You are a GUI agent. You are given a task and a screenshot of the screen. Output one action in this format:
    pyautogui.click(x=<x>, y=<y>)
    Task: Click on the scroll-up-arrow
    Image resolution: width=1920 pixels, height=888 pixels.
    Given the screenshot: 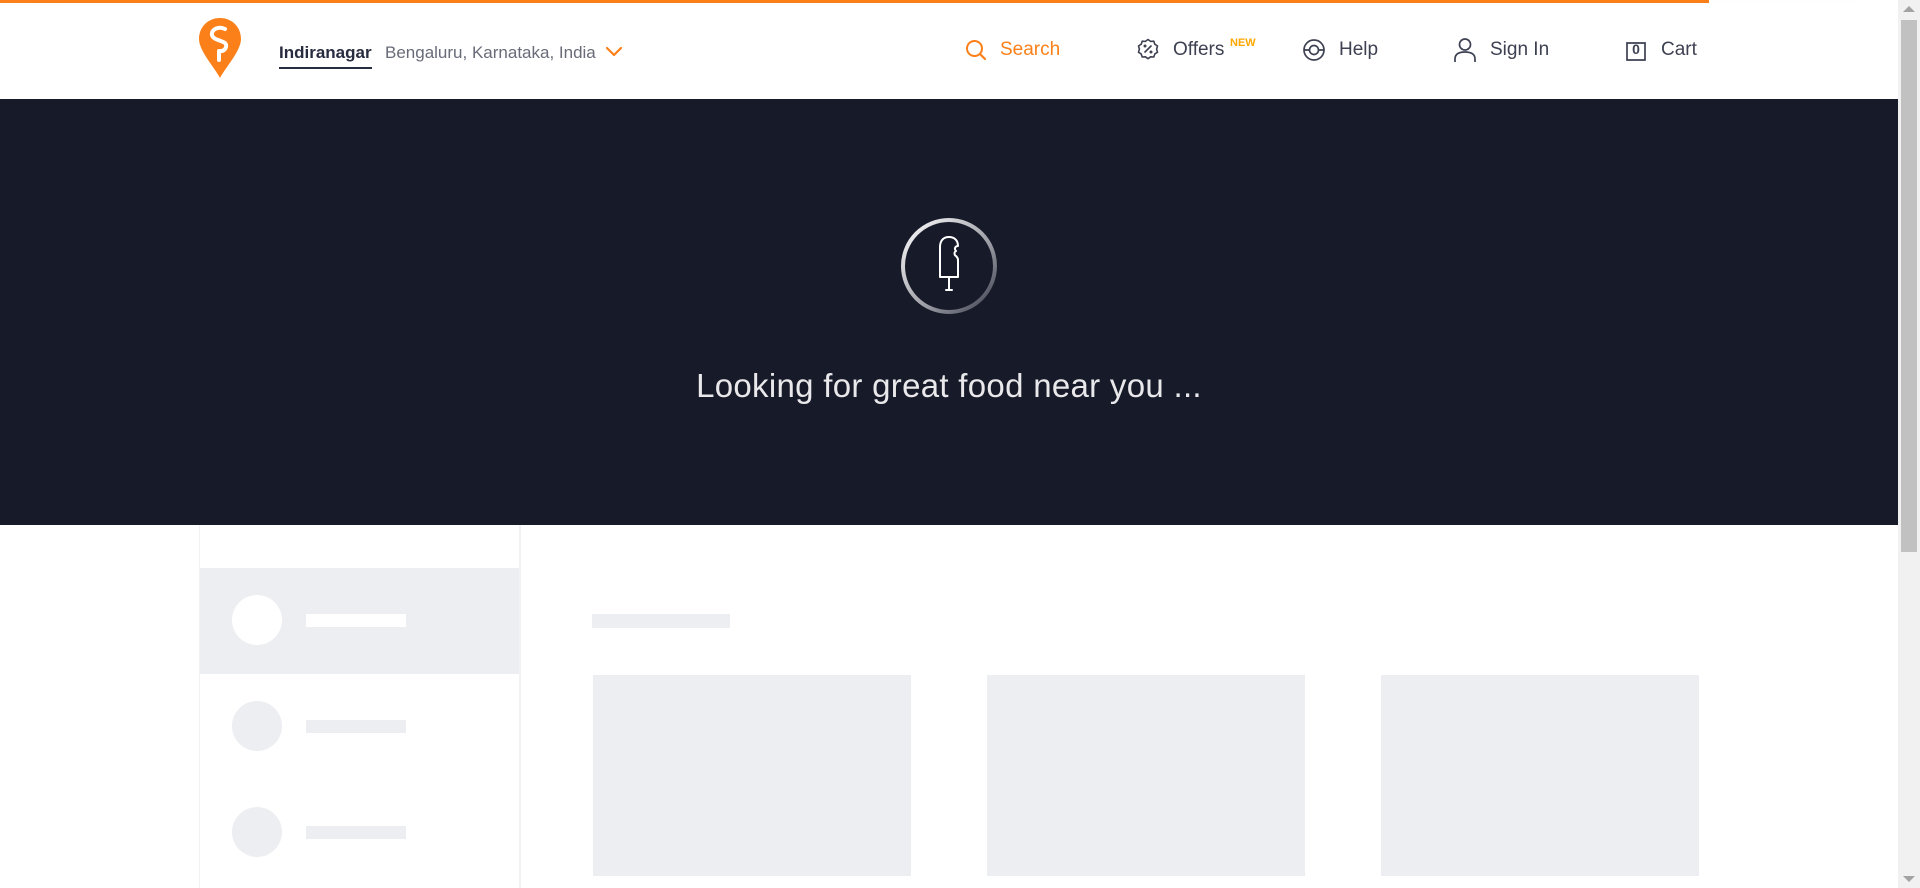 What is the action you would take?
    pyautogui.click(x=1909, y=9)
    